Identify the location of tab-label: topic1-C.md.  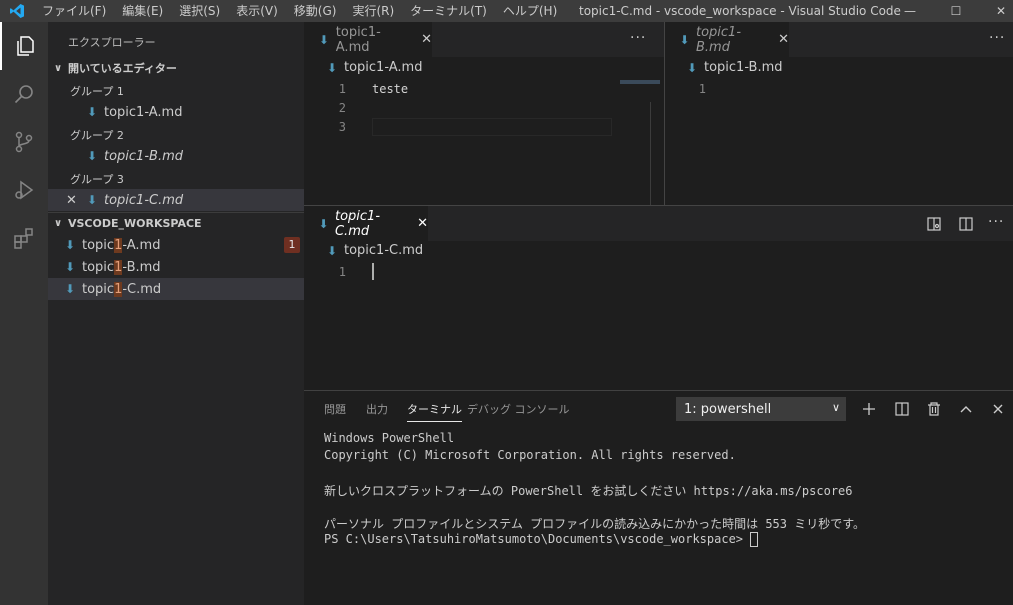
(357, 223).